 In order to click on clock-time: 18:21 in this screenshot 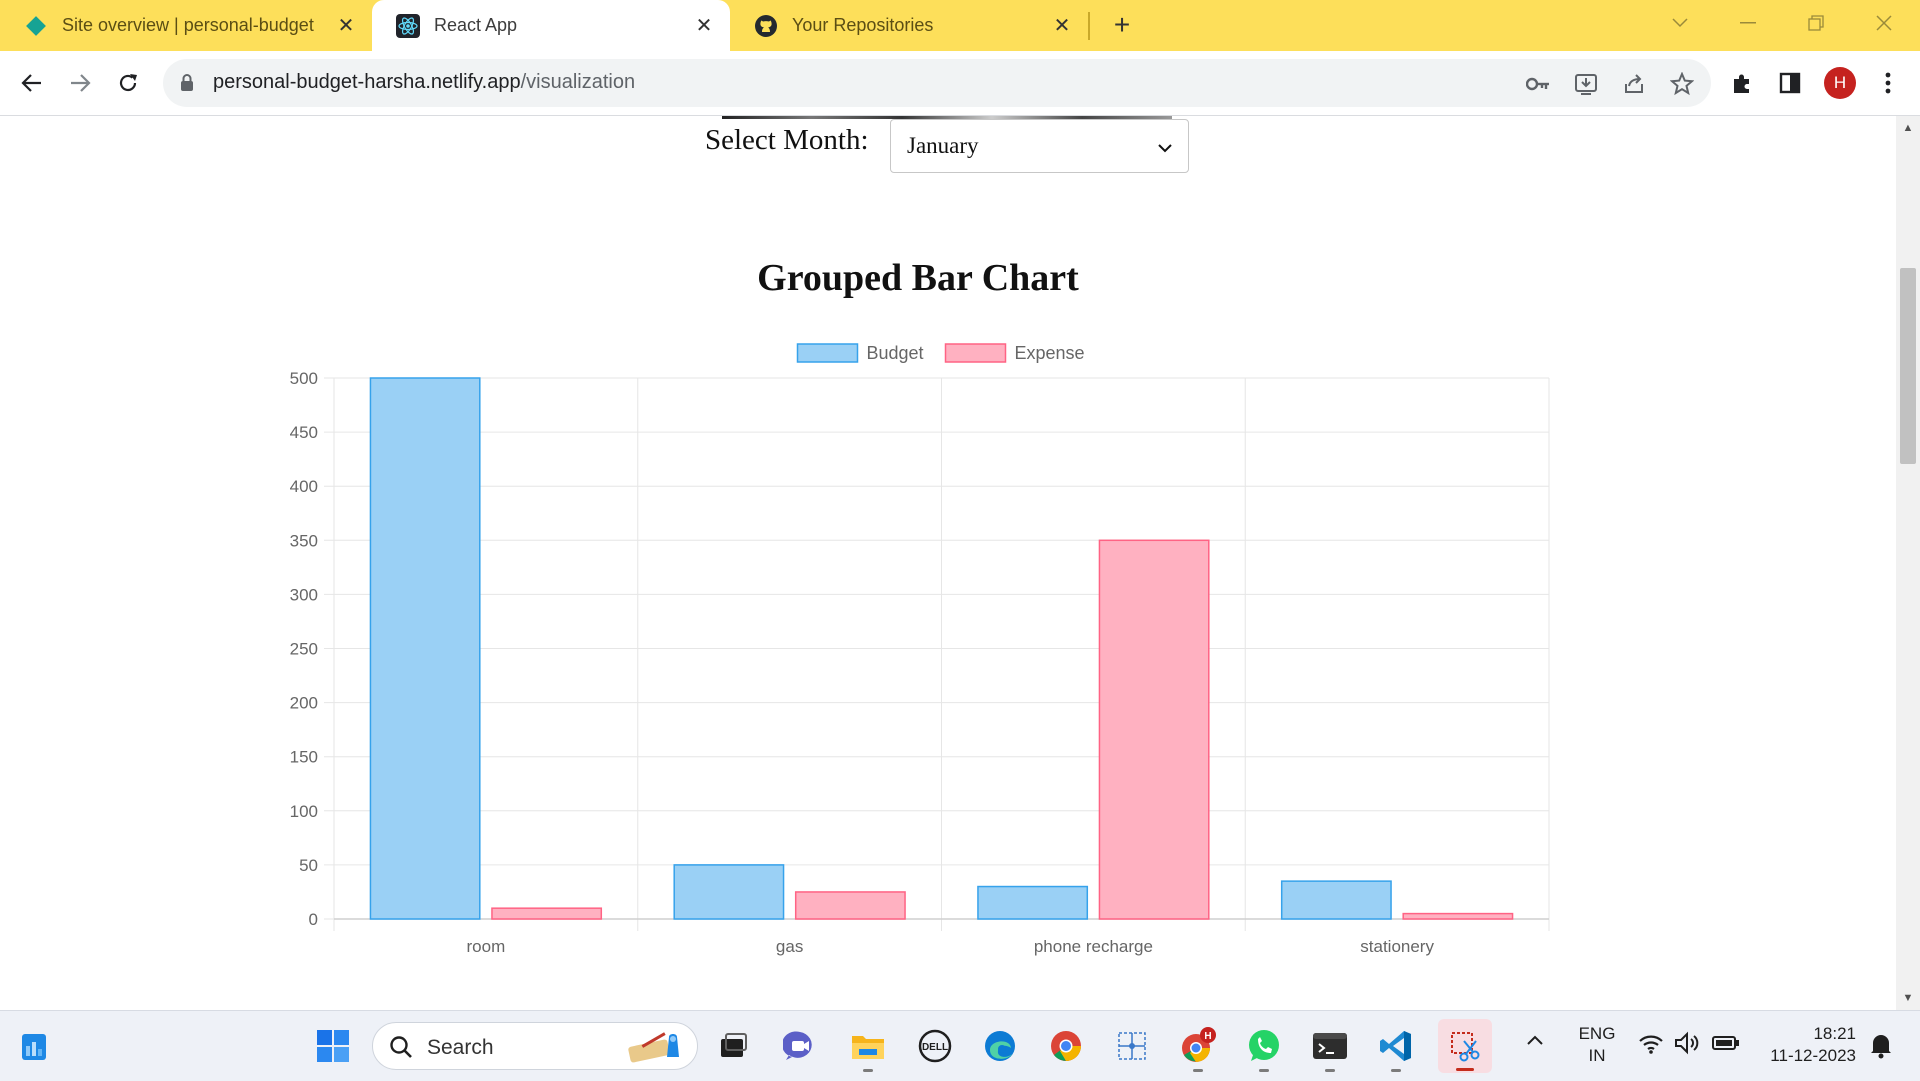, I will do `click(1834, 1033)`.